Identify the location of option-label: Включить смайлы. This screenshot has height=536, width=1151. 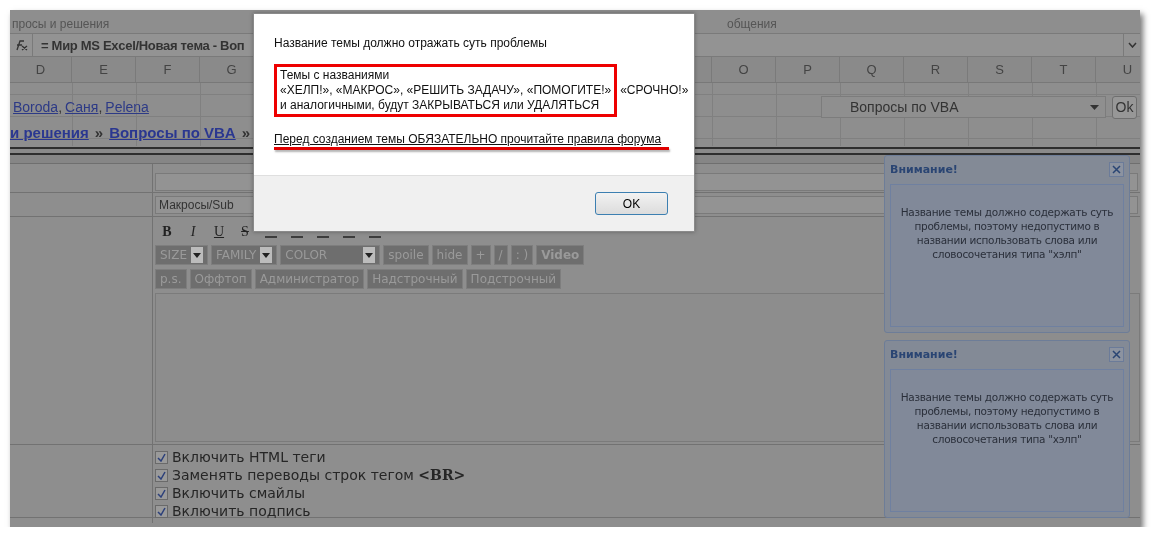
(238, 493).